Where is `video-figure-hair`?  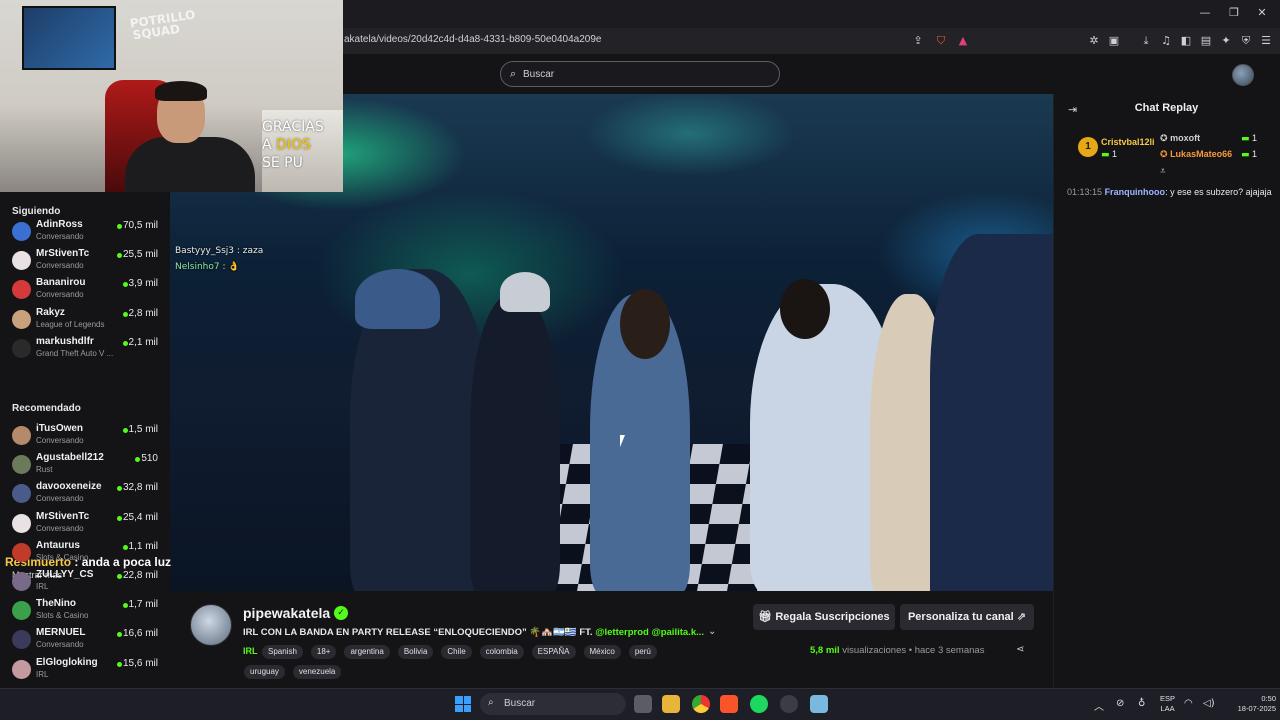 video-figure-hair is located at coordinates (645, 324).